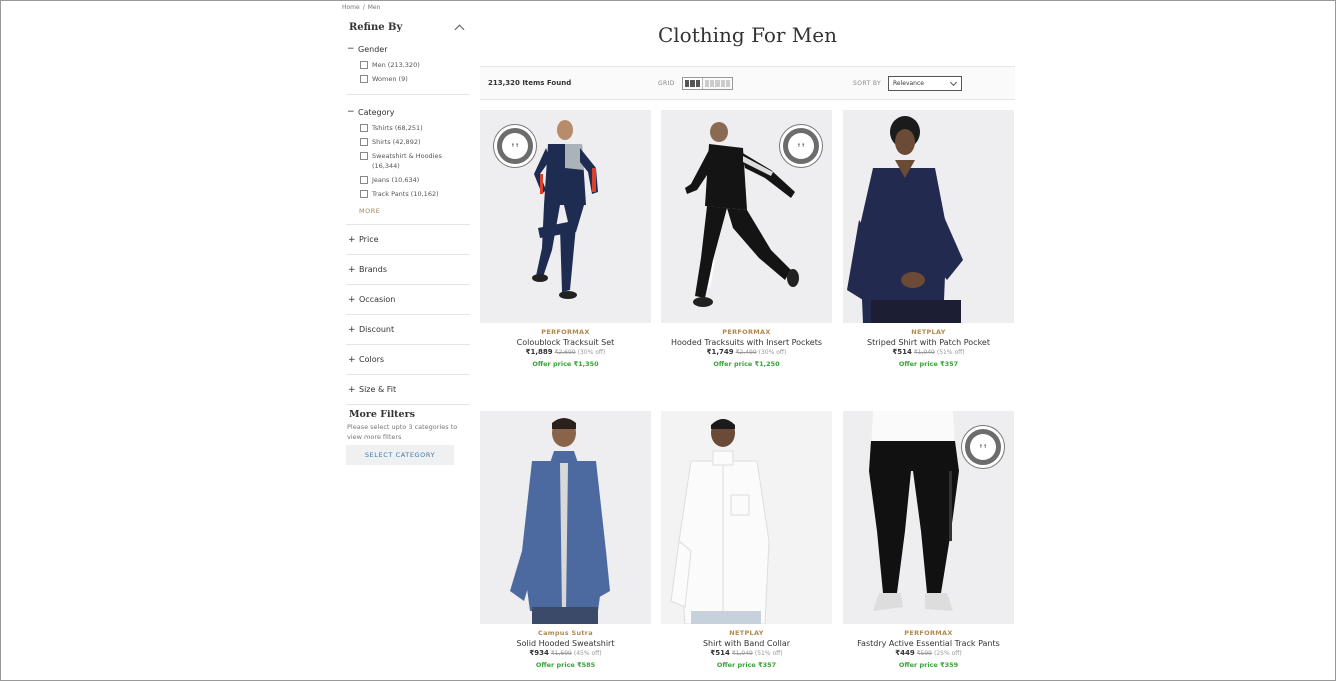 The height and width of the screenshot is (681, 1336). I want to click on select-category-button: SELECT CATEGORY, so click(400, 455).